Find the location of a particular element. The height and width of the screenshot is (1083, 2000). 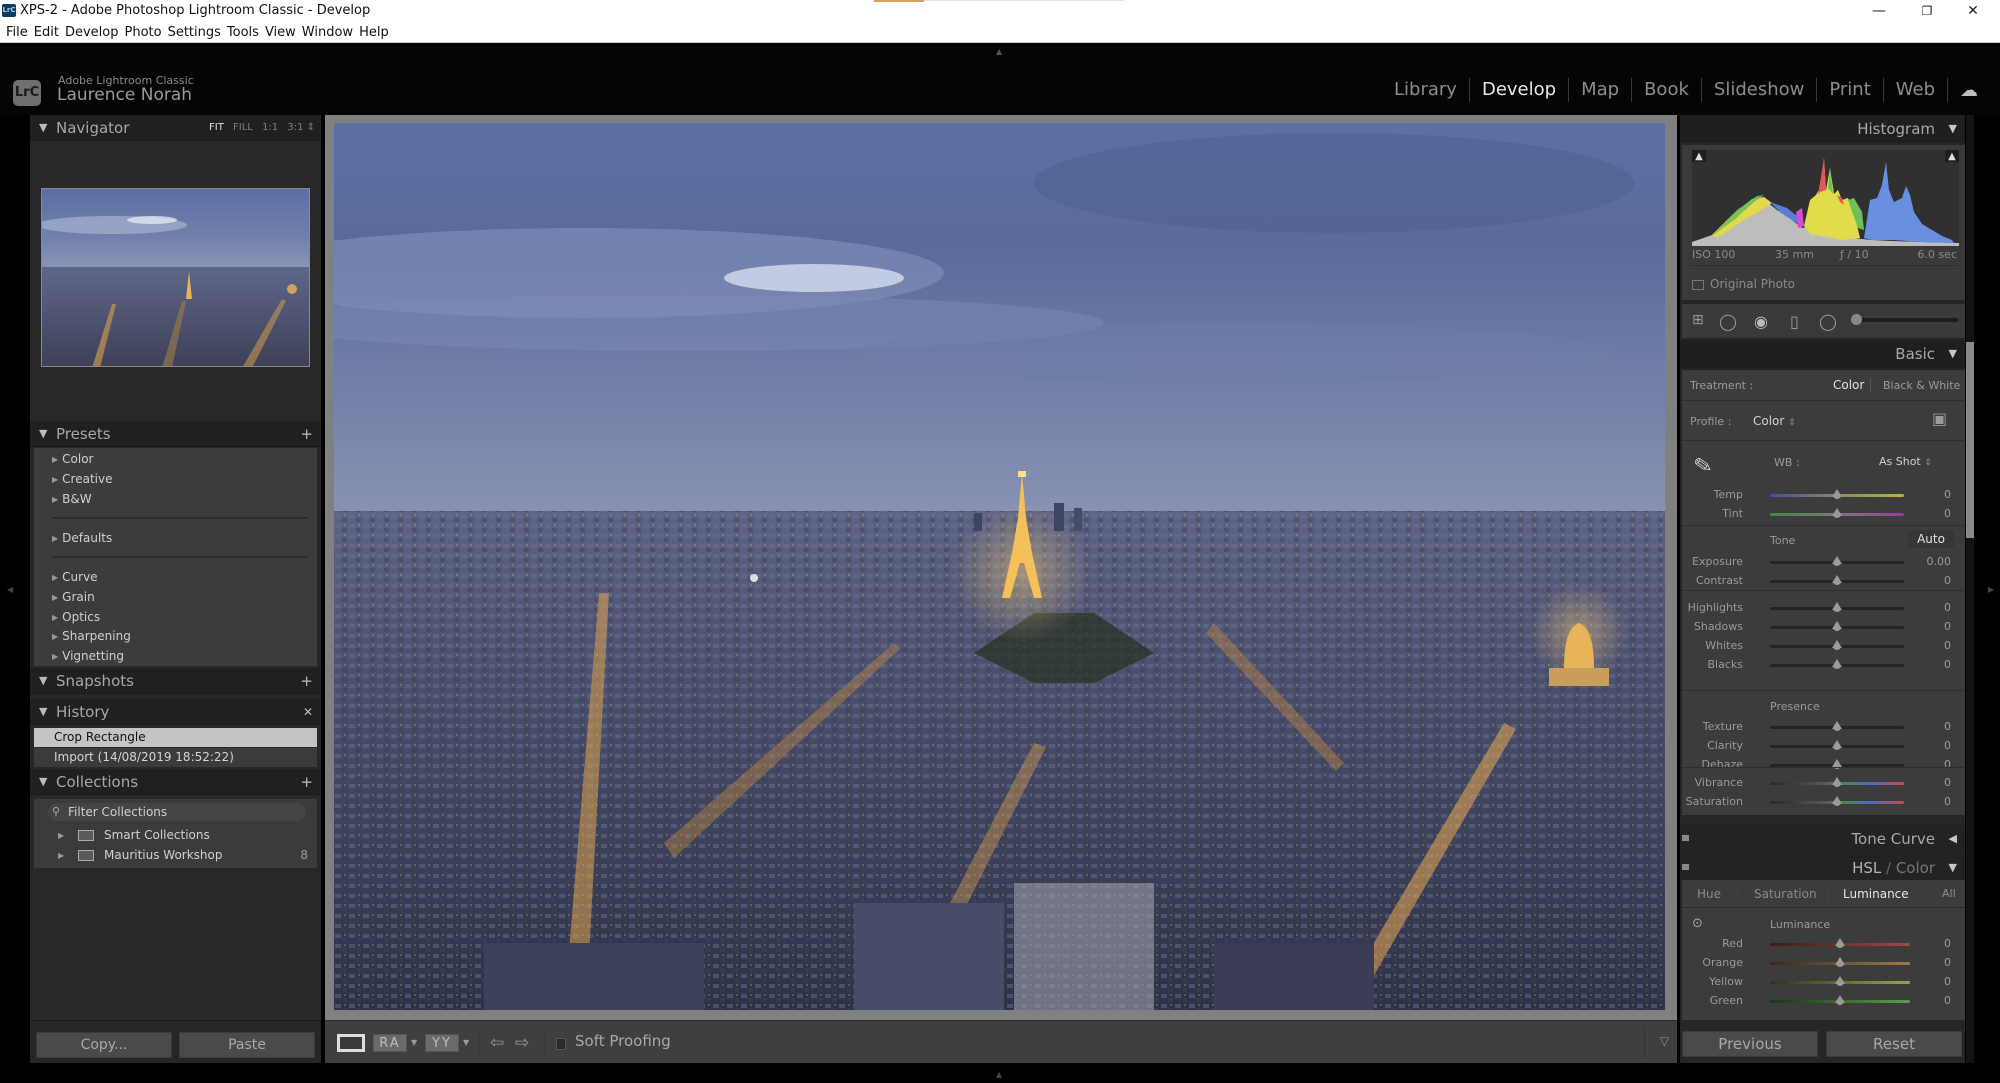

zoom-1-1: 1:1 is located at coordinates (270, 127).